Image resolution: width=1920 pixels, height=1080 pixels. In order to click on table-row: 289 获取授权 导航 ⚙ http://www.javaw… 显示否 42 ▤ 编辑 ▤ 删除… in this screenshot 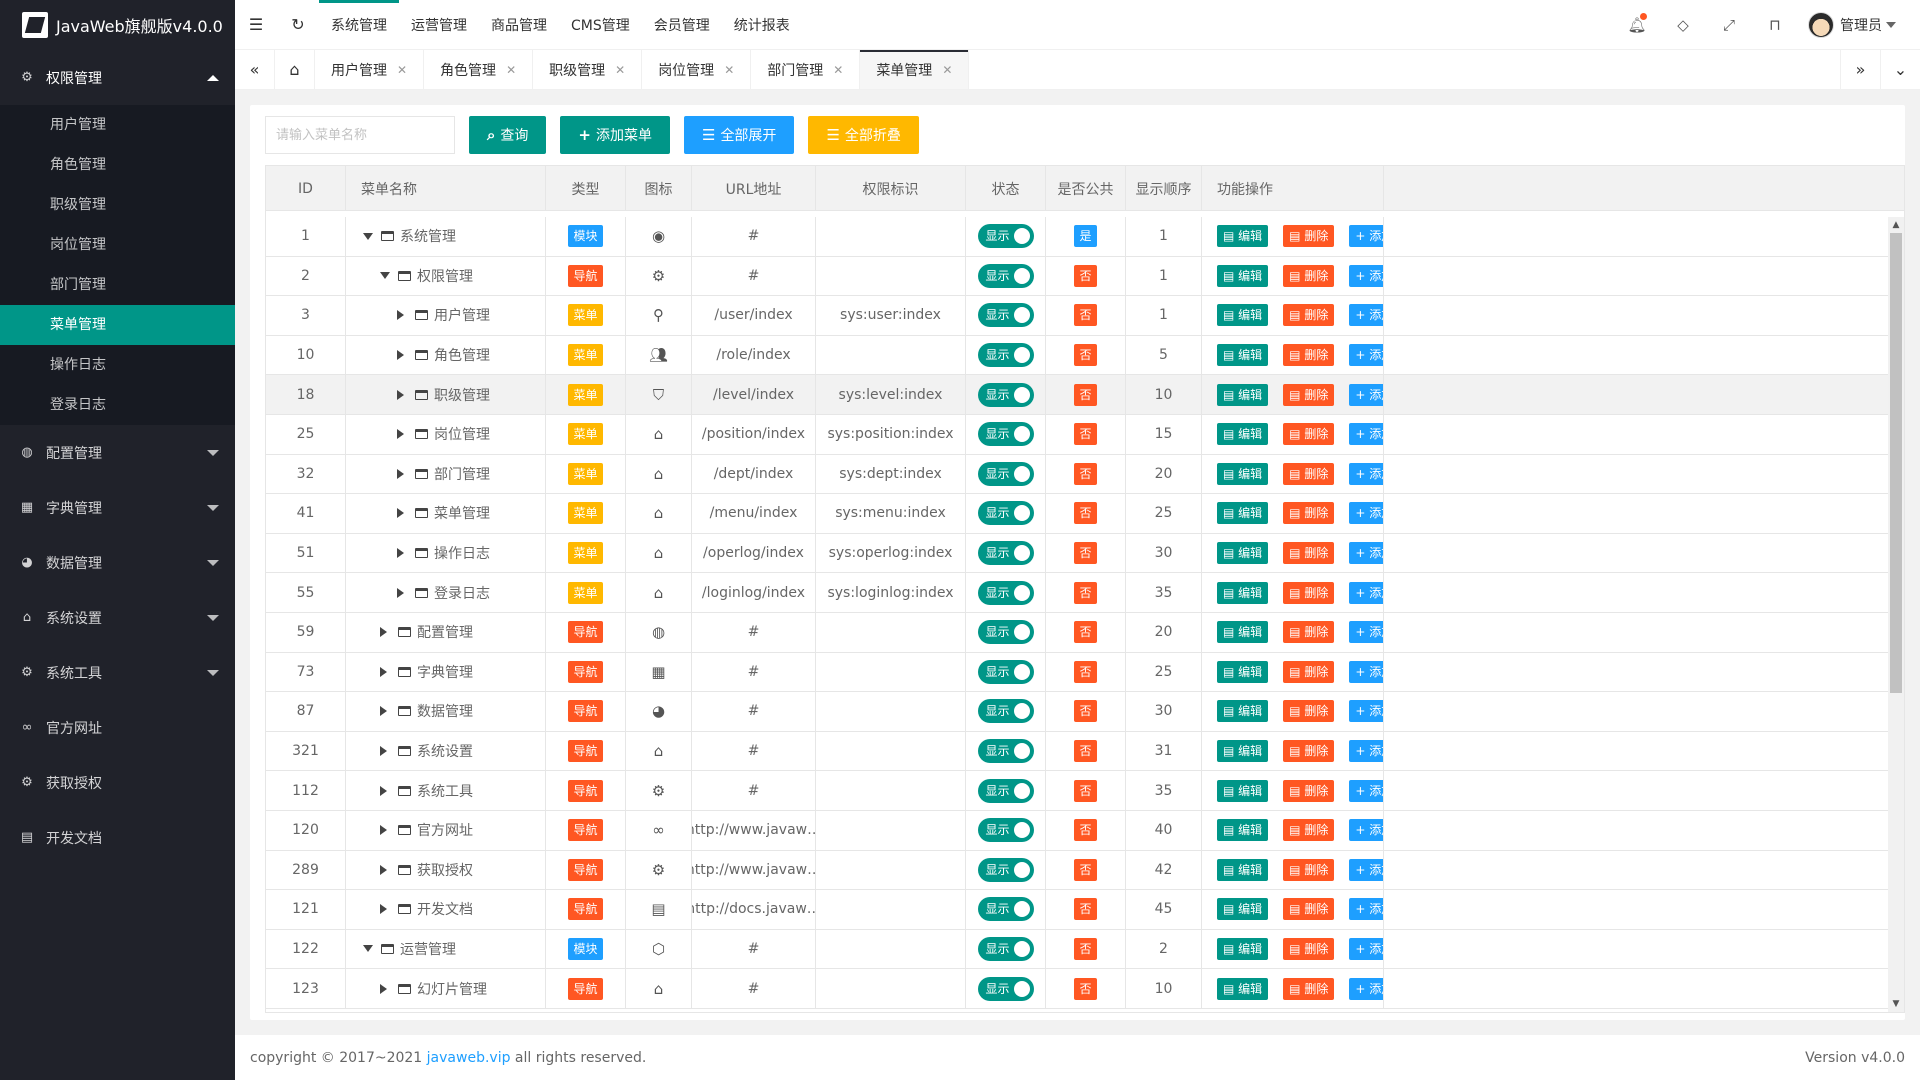, I will do `click(1077, 870)`.